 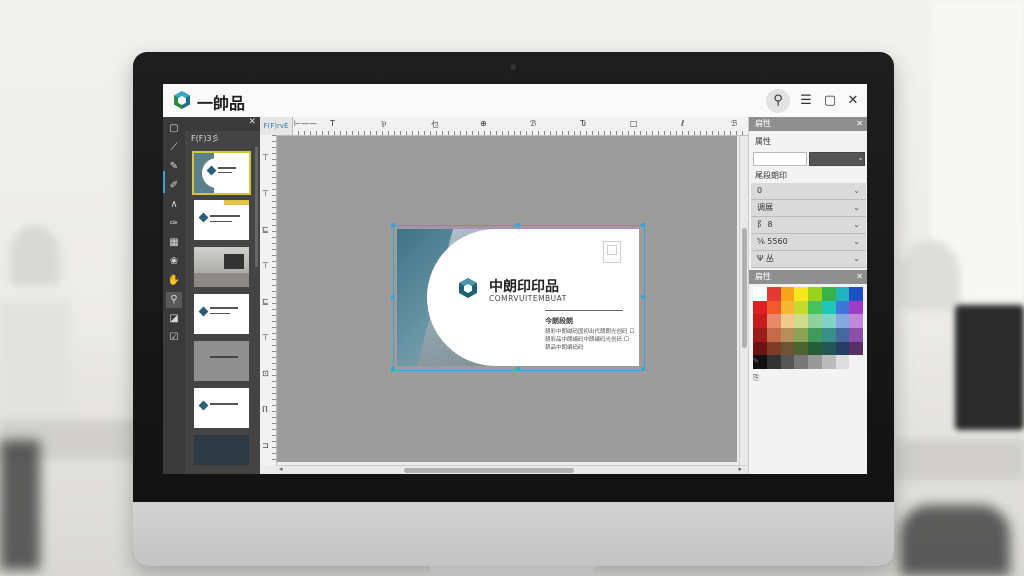 What do you see at coordinates (756, 378) in the screenshot?
I see `copy-icon: ⎘` at bounding box center [756, 378].